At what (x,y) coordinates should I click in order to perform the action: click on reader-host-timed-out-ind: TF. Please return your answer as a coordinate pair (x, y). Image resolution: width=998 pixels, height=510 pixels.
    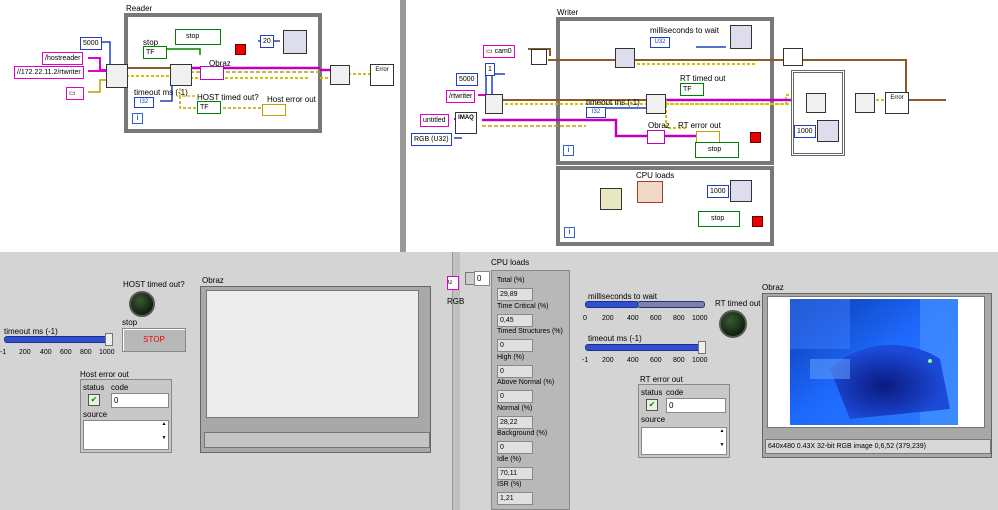
    Looking at the image, I should click on (209, 107).